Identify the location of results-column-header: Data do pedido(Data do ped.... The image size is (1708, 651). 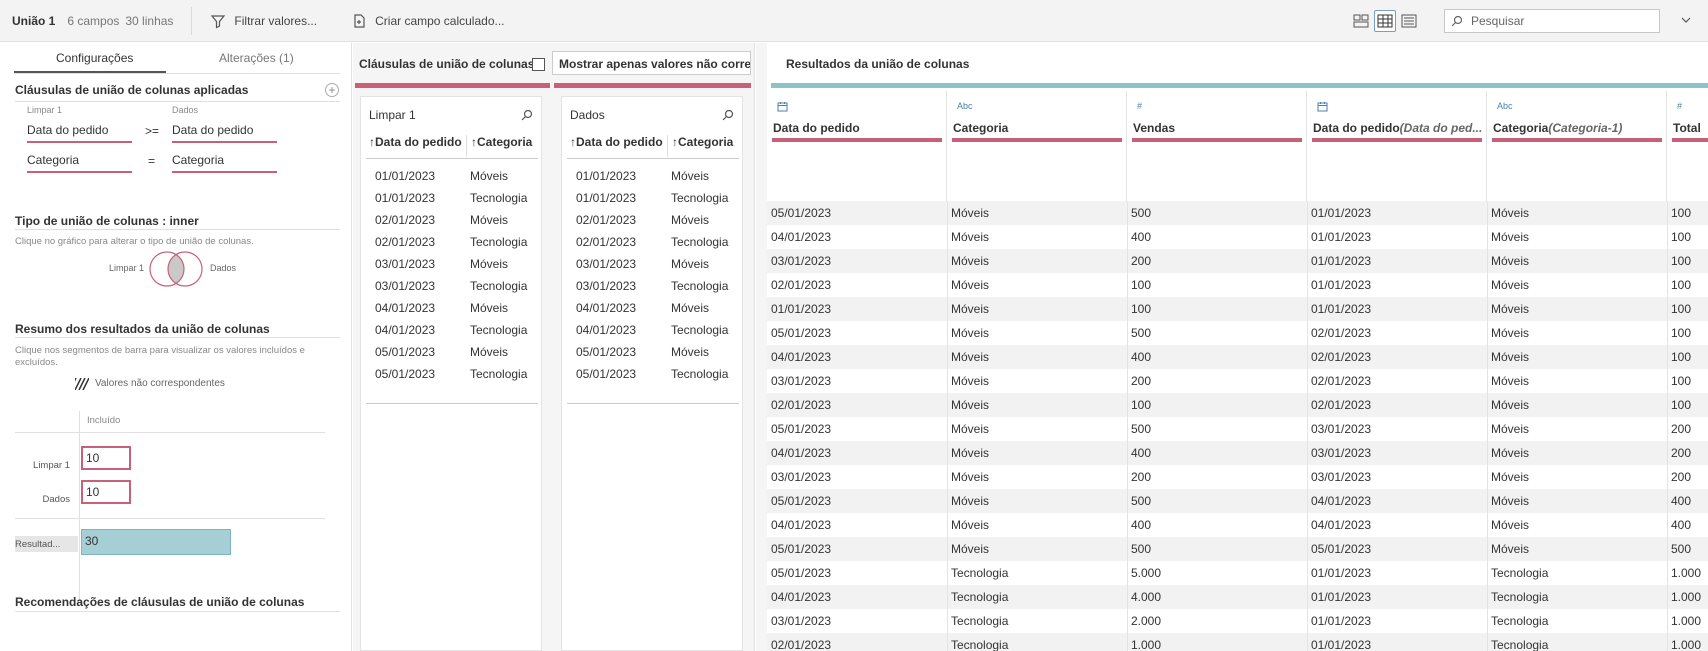
(1397, 146).